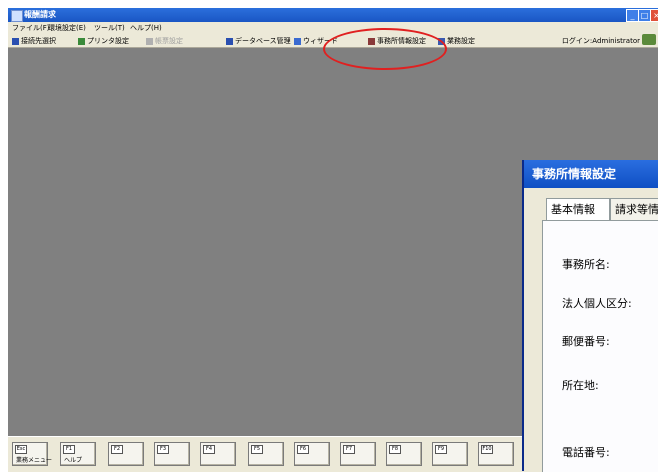 This screenshot has height=472, width=658. What do you see at coordinates (312, 454) in the screenshot?
I see `fkey-f6: F6` at bounding box center [312, 454].